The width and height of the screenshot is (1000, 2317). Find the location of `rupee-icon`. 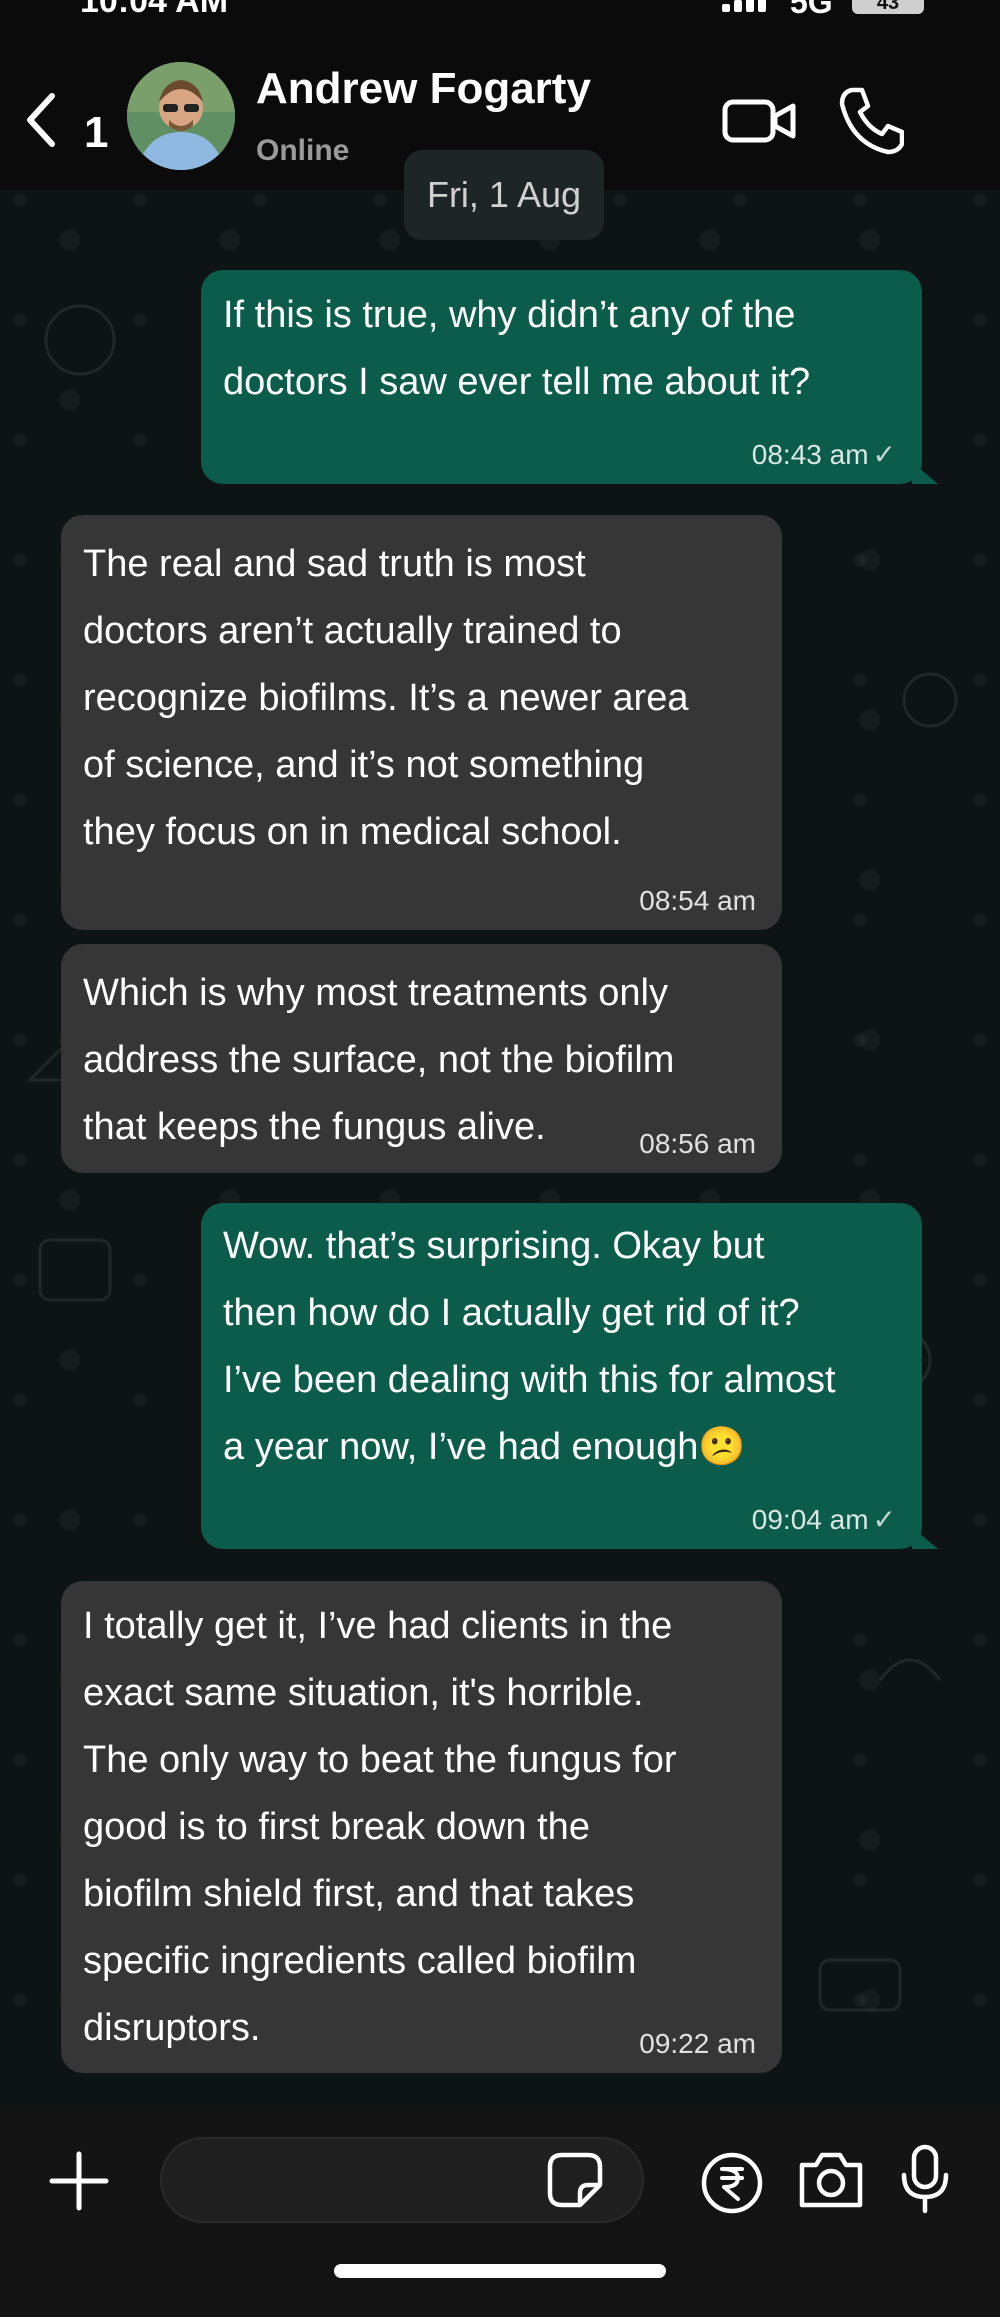

rupee-icon is located at coordinates (732, 2183).